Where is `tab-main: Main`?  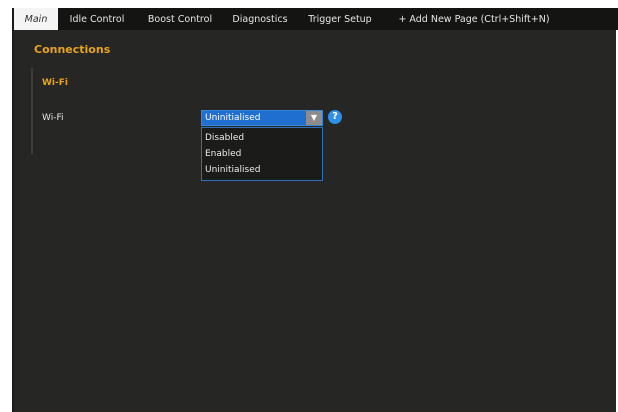
tab-main: Main is located at coordinates (36, 19).